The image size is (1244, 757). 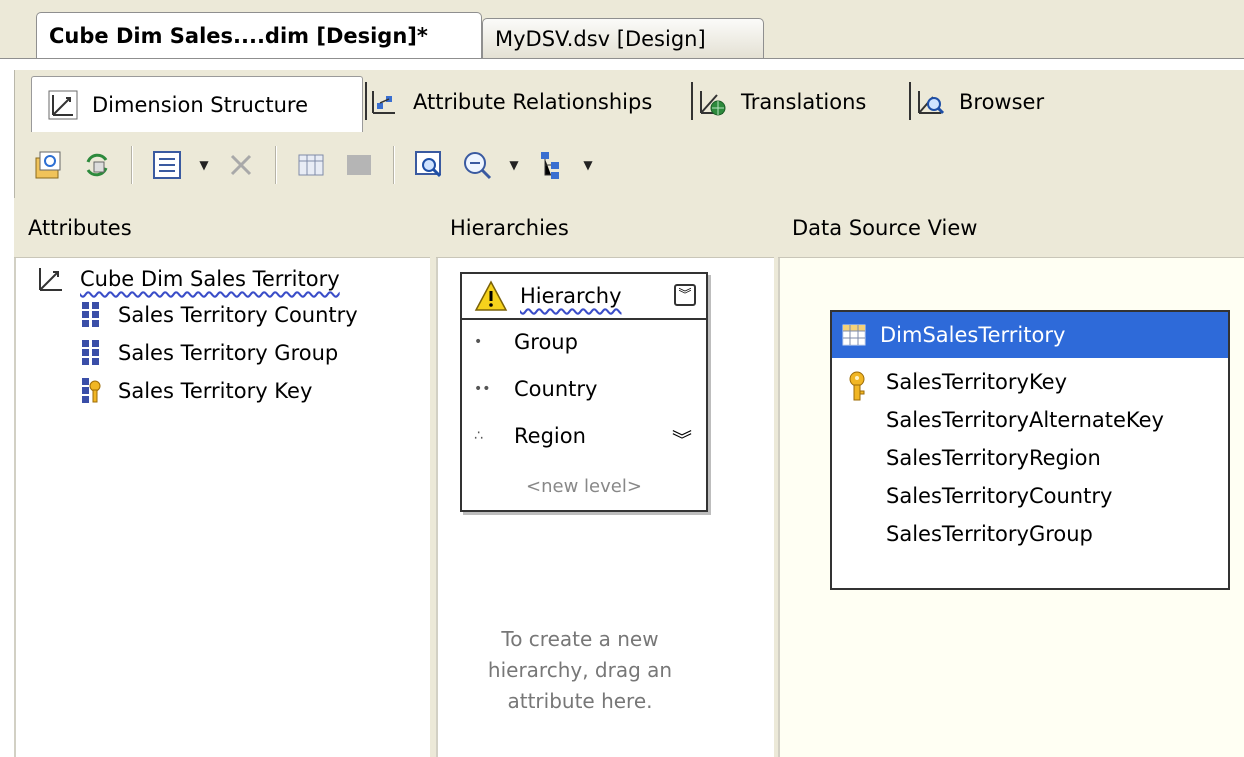 What do you see at coordinates (973, 335) in the screenshot?
I see `dsv-table-name: DimSalesTerritory` at bounding box center [973, 335].